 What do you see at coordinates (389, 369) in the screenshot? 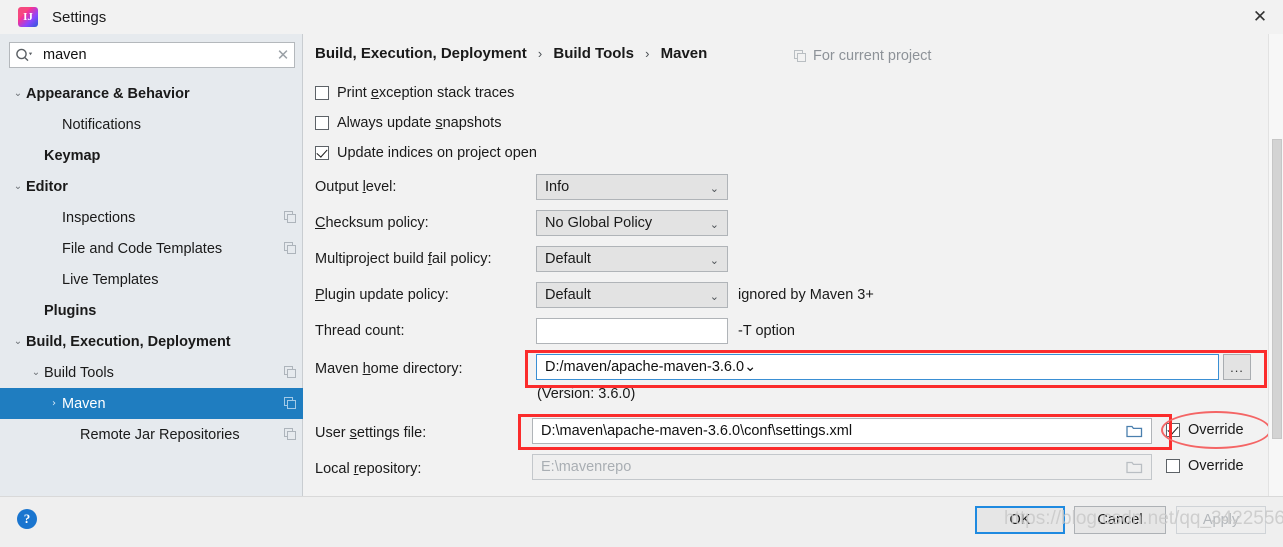
I see `label-maven-home-directory: Maven home directory:` at bounding box center [389, 369].